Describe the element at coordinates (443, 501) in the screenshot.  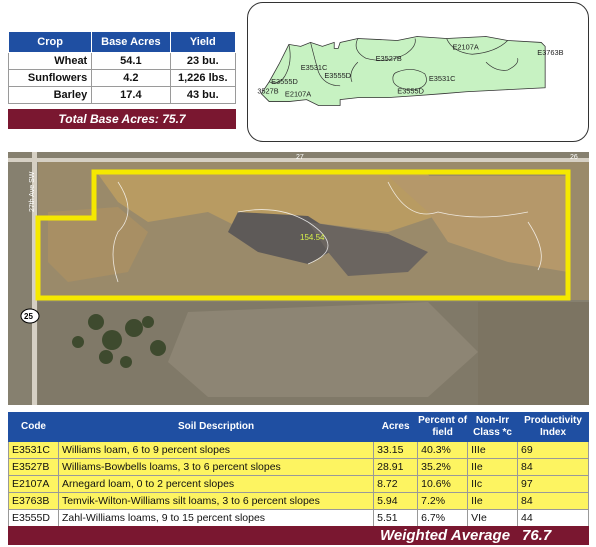
I see `soil-percent: 7.2%` at that location.